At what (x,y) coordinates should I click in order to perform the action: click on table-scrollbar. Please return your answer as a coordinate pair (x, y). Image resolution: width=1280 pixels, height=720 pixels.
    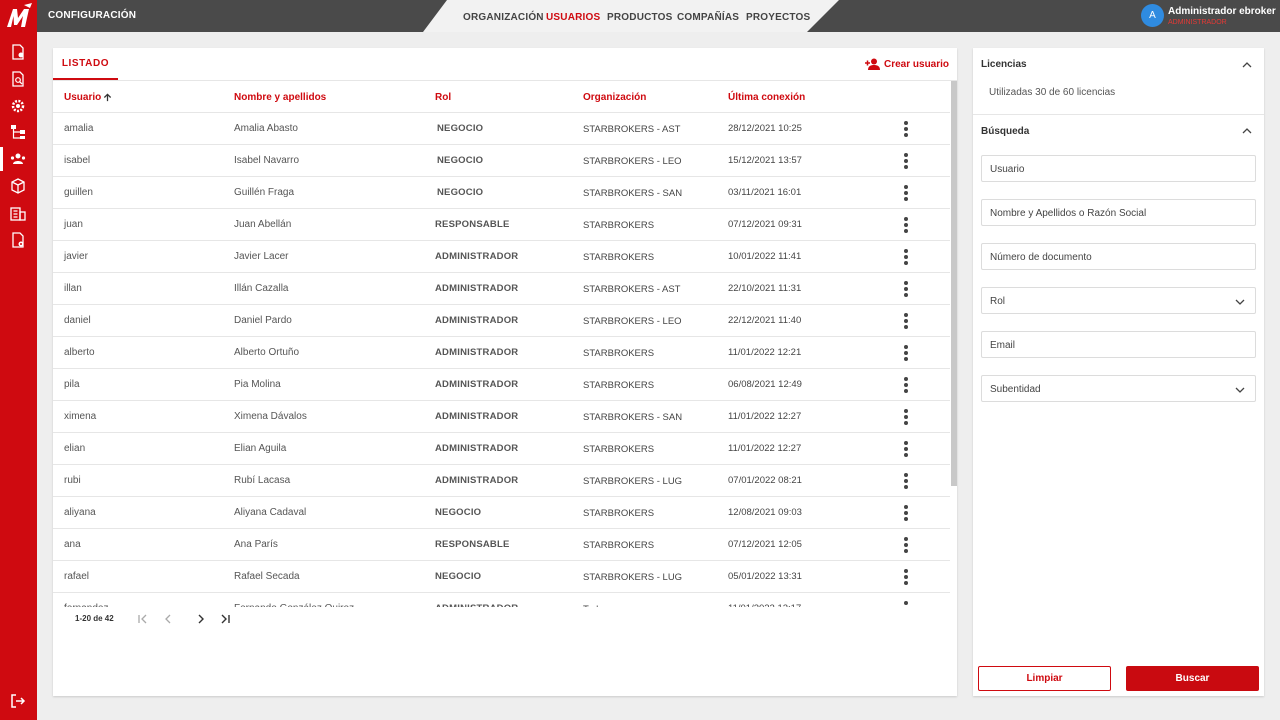
    Looking at the image, I should click on (954, 283).